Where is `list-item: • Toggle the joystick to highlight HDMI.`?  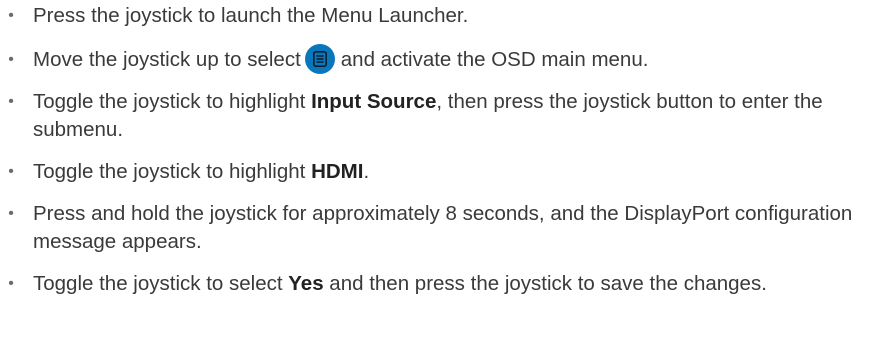 list-item: • Toggle the joystick to highlight HDMI. is located at coordinates (446, 172).